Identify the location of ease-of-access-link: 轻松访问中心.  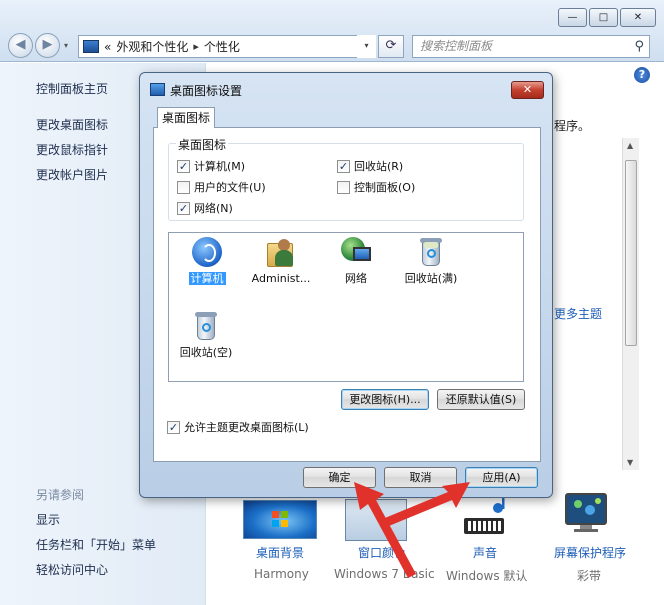
(72, 569).